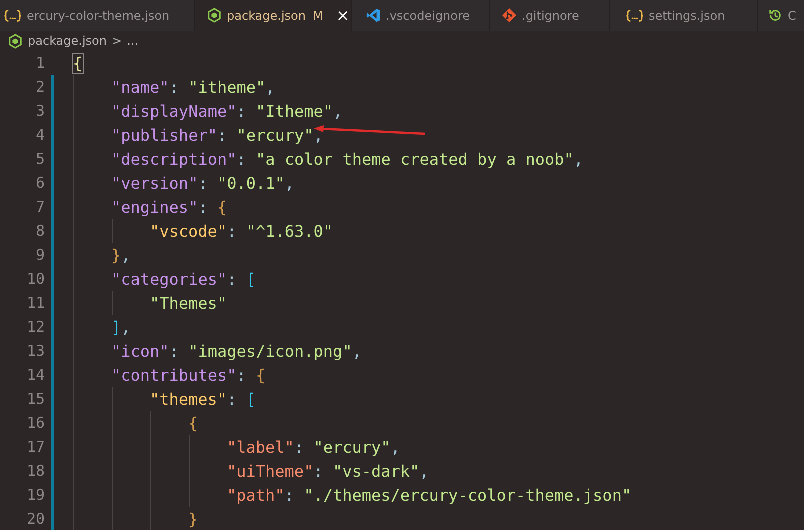  I want to click on string-value: "./themes/ercury-color-theme.json", so click(468, 495).